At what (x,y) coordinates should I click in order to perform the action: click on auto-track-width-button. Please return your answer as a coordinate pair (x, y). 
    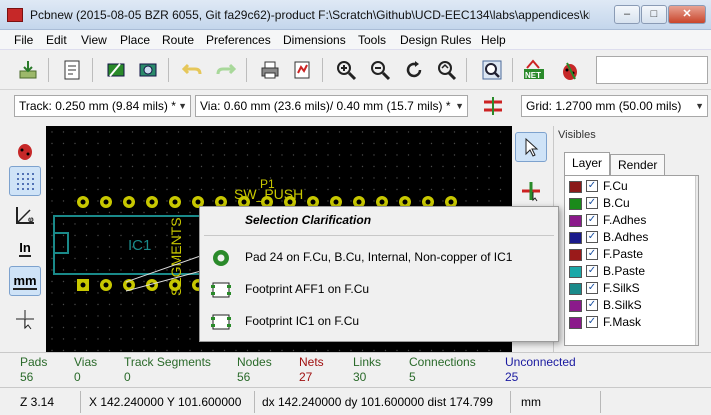
    Looking at the image, I should click on (493, 106).